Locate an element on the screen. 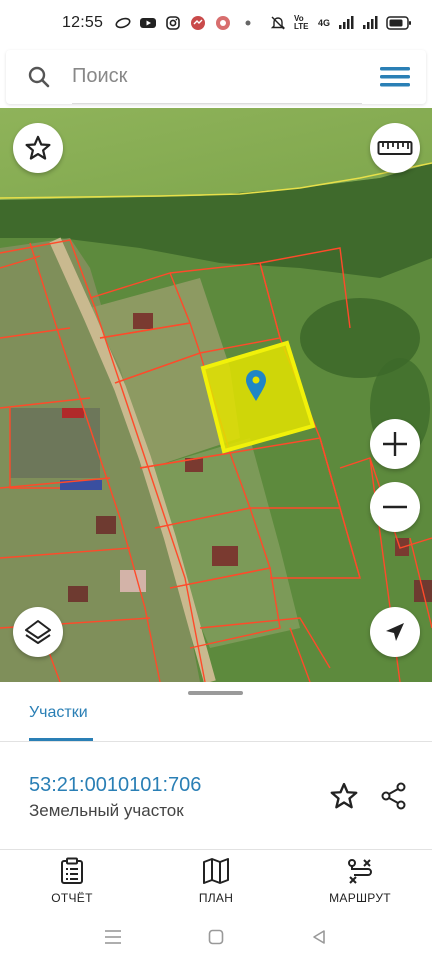 Image resolution: width=432 pixels, height=960 pixels. minus-icon is located at coordinates (395, 507).